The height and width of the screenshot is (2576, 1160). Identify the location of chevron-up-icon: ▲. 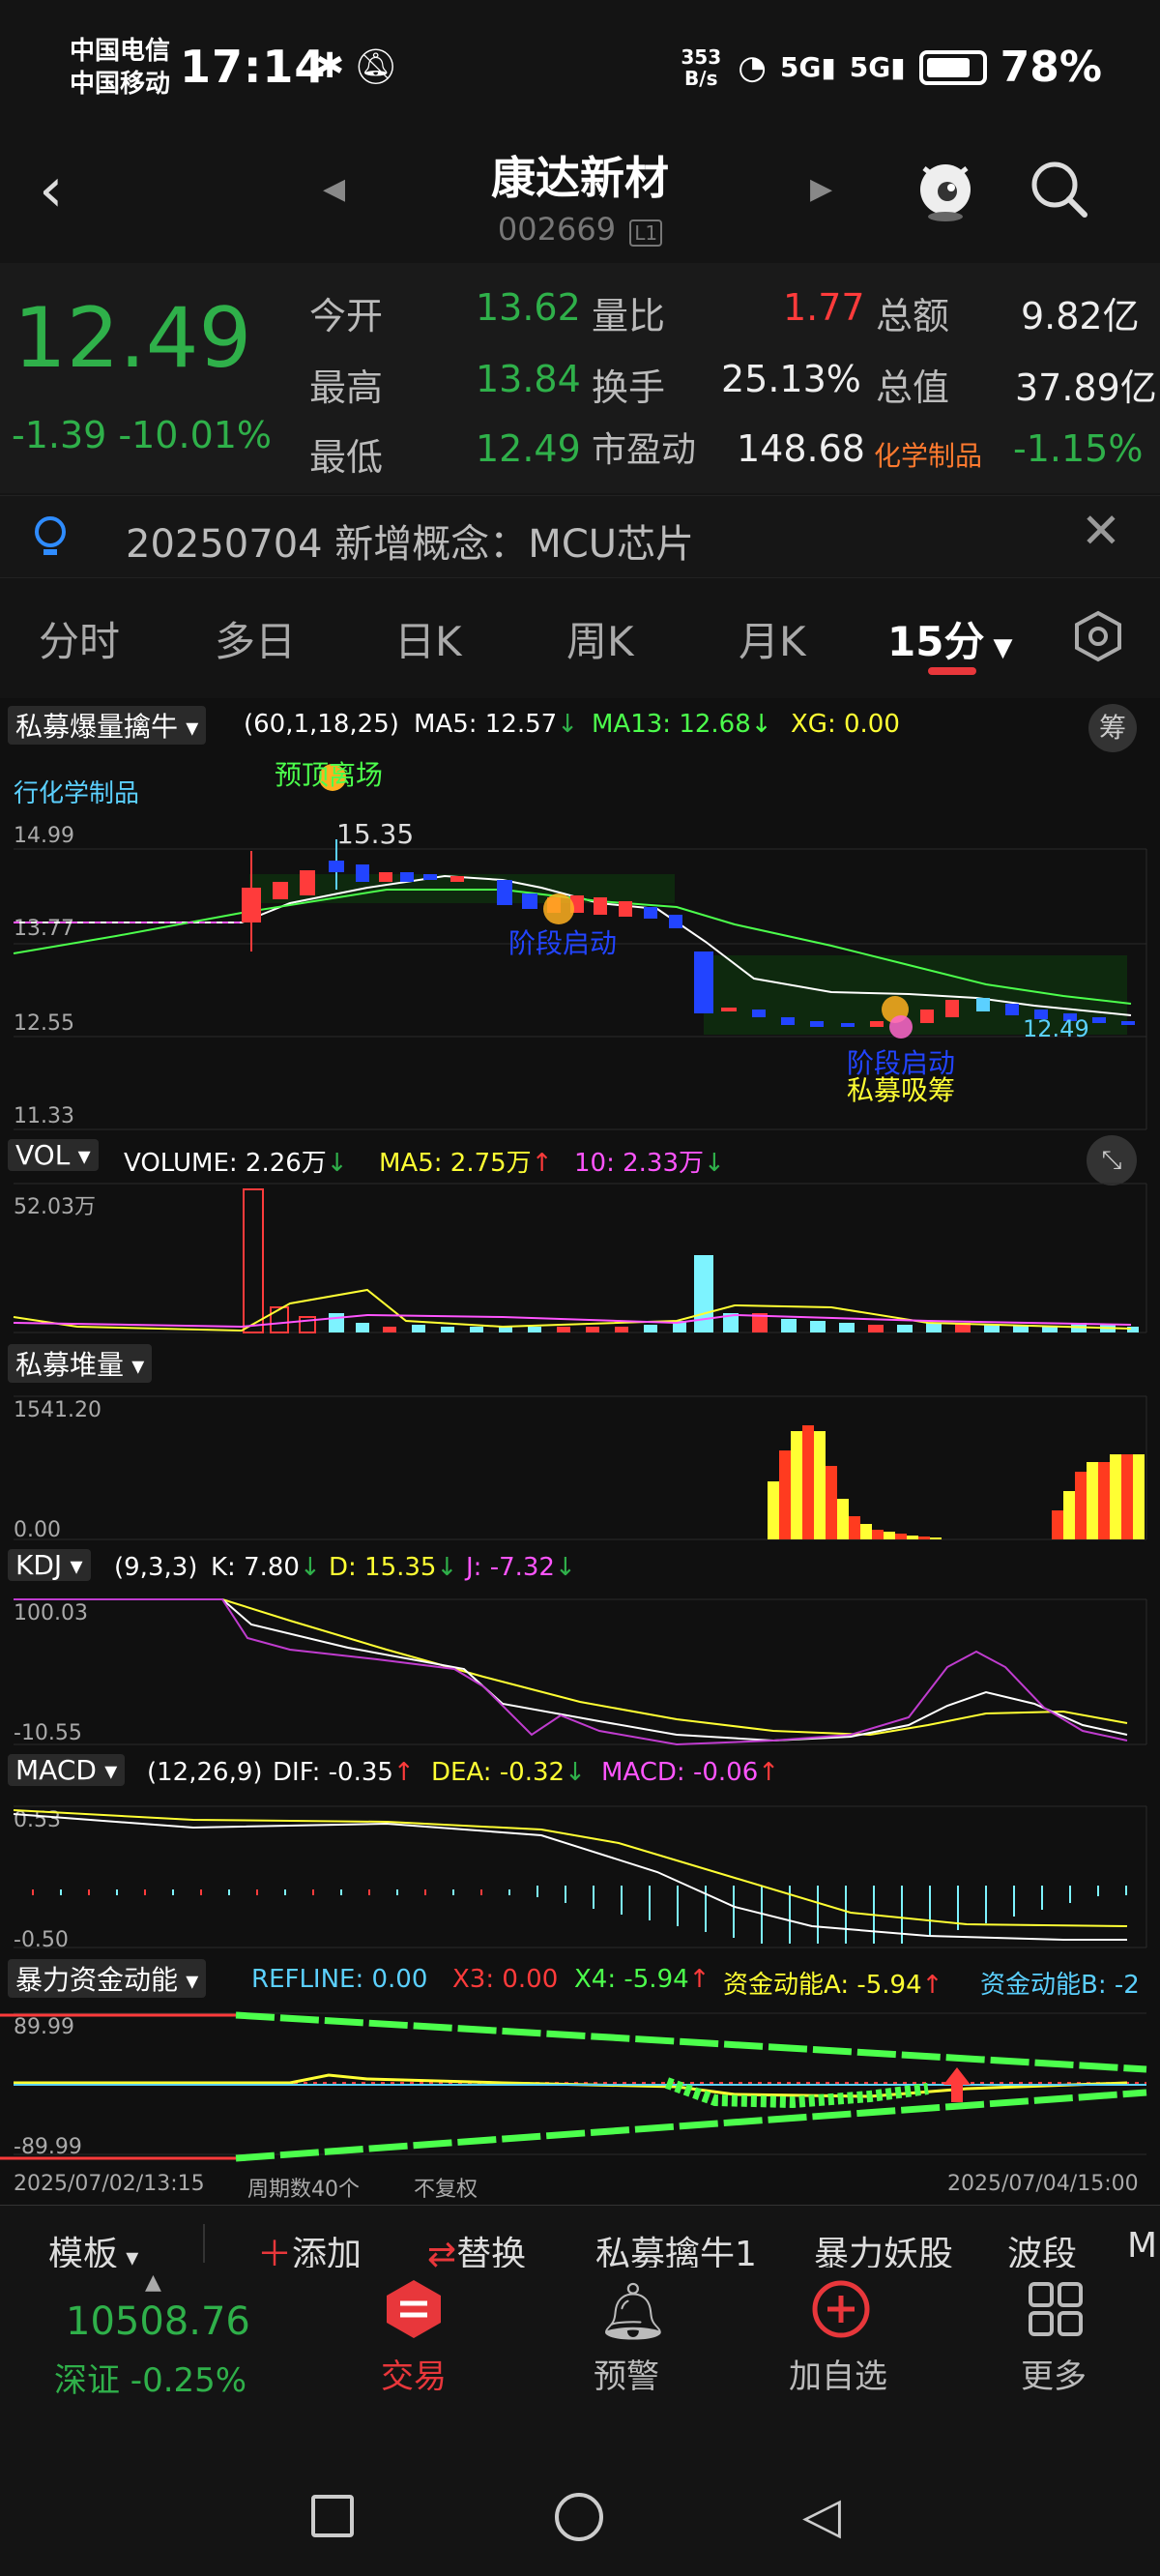
(153, 2282).